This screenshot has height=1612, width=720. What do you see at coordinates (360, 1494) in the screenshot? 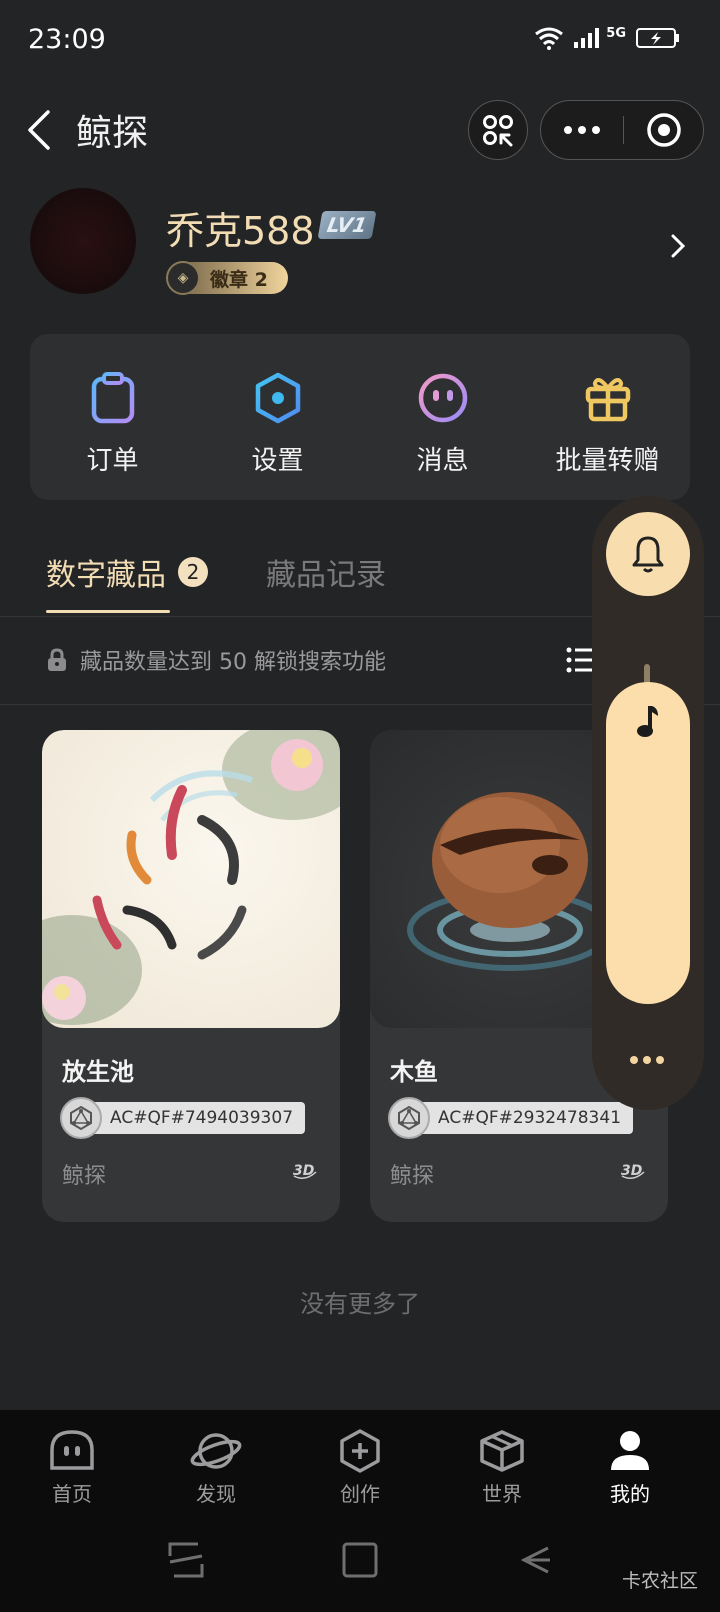
I see `nav-label: 创作` at bounding box center [360, 1494].